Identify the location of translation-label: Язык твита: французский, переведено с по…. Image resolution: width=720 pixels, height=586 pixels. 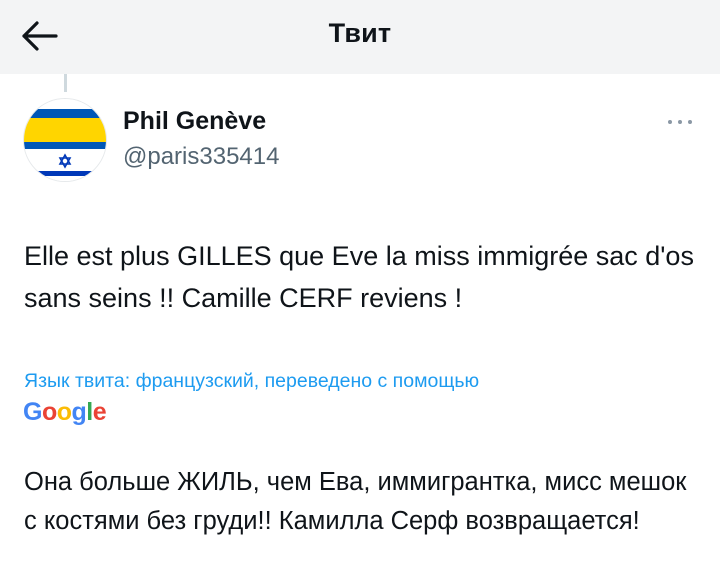
(251, 381).